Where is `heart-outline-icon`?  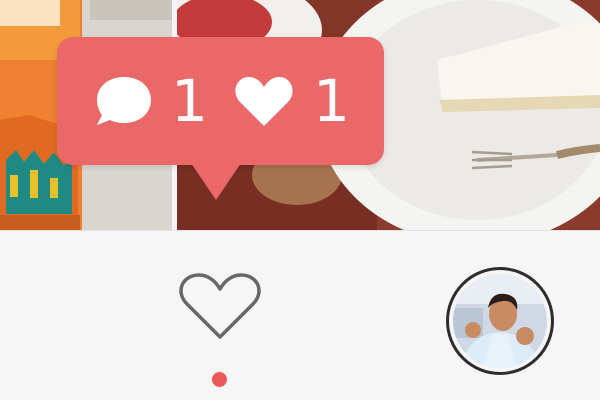 heart-outline-icon is located at coordinates (220, 306).